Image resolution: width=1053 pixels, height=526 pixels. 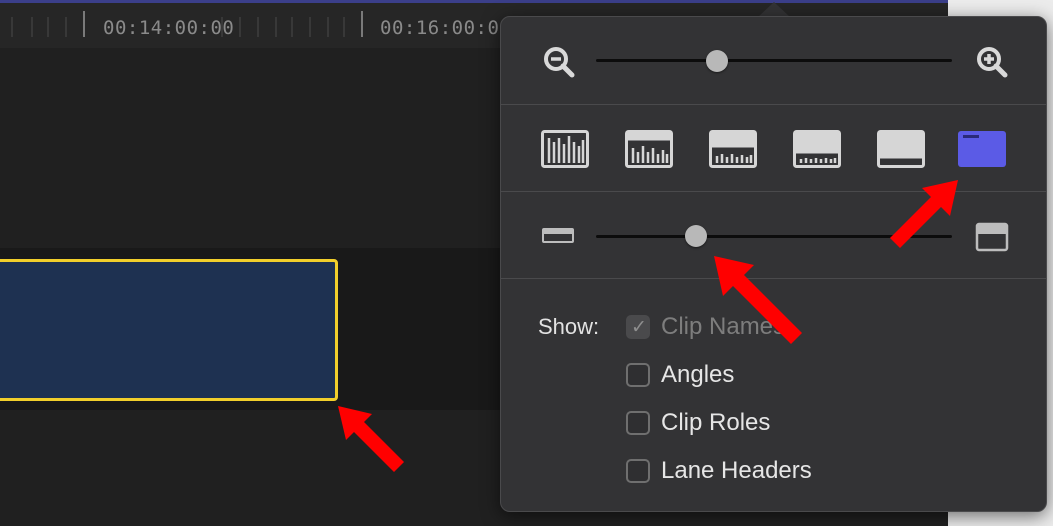 I want to click on filmstrip-only-icon, so click(x=901, y=149).